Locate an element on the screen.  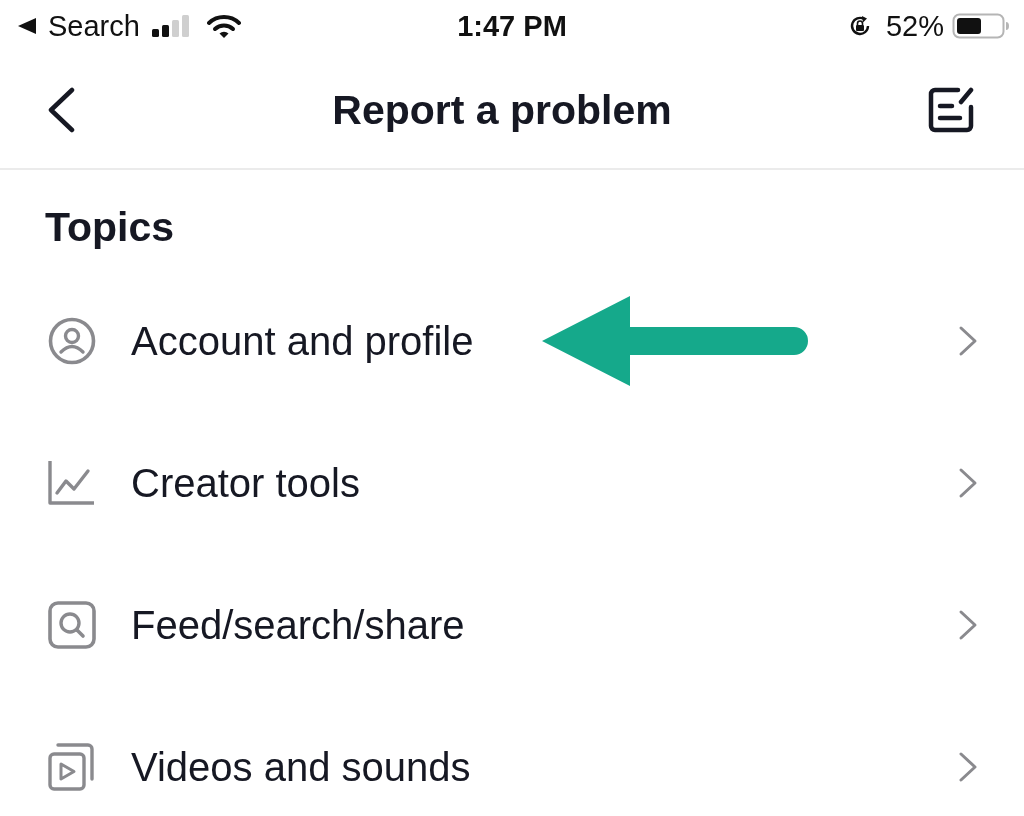
user-circle-icon is located at coordinates (72, 341).